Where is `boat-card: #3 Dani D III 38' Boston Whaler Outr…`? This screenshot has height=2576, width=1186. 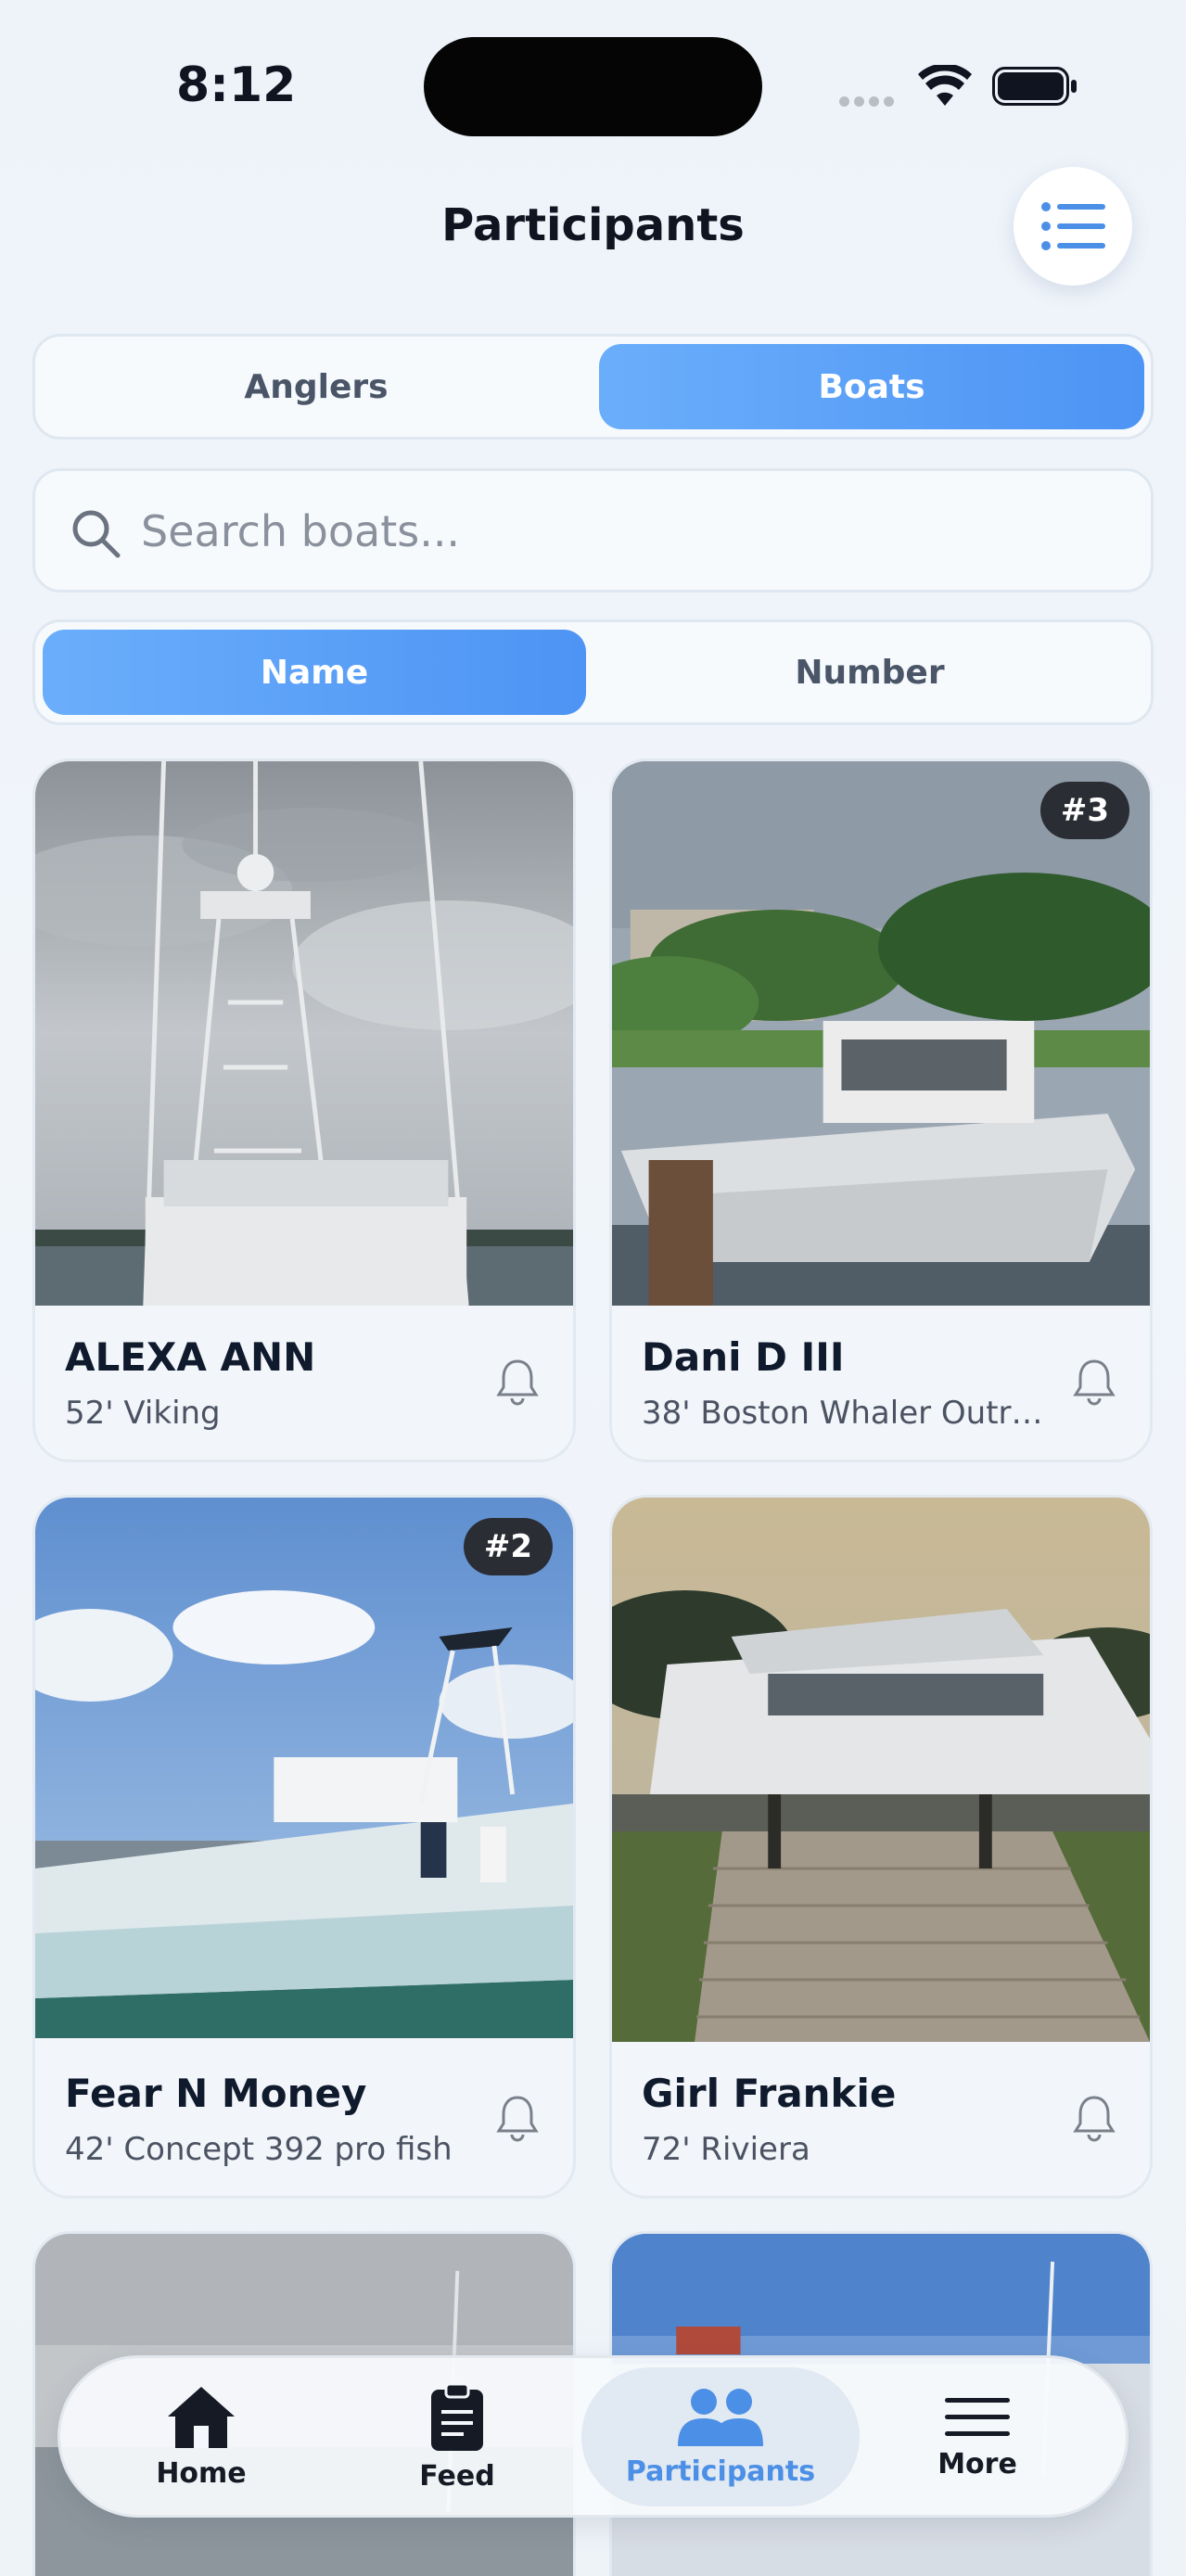 boat-card: #3 Dani D III 38' Boston Whaler Outr… is located at coordinates (881, 1110).